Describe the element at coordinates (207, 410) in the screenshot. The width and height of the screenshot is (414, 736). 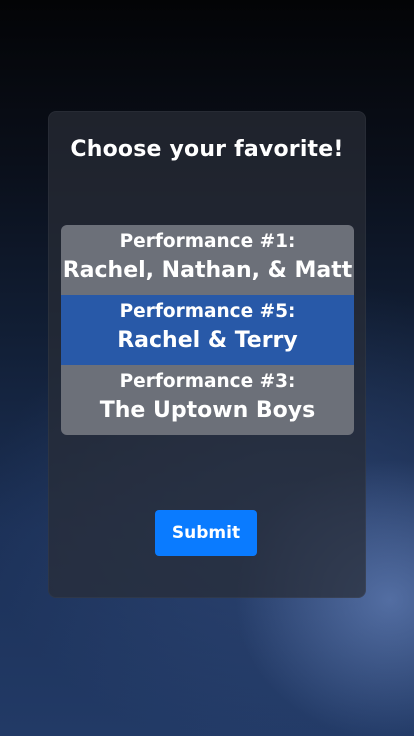
I see `option-performer-label: The Uptown Boys` at that location.